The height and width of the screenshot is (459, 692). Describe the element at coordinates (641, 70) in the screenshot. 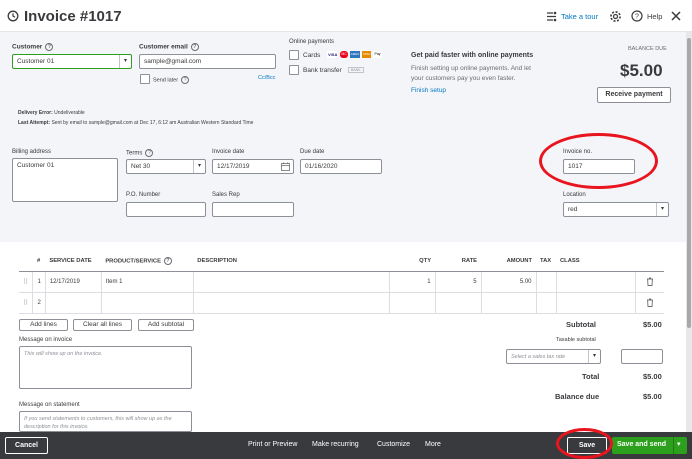

I see `balance-due-amount: $5.00` at that location.